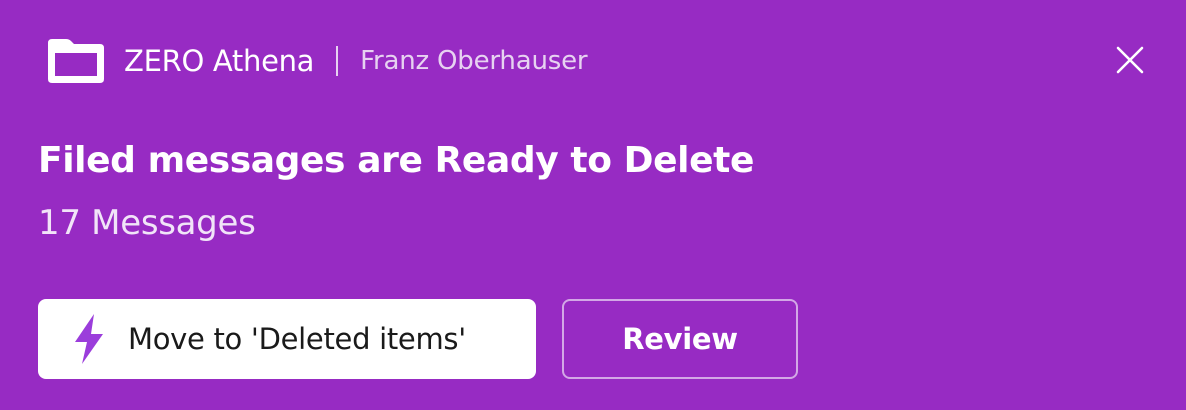 This screenshot has width=1186, height=410. What do you see at coordinates (316, 61) in the screenshot?
I see `toast-header: ZERO Athena Franz Oberhauser` at bounding box center [316, 61].